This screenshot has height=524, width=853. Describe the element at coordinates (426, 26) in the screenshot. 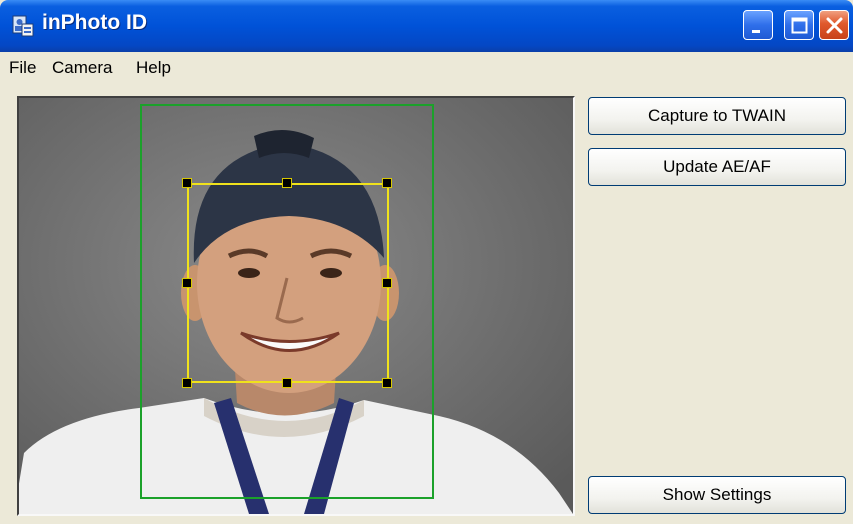

I see `title-bar: inPhoto ID` at that location.